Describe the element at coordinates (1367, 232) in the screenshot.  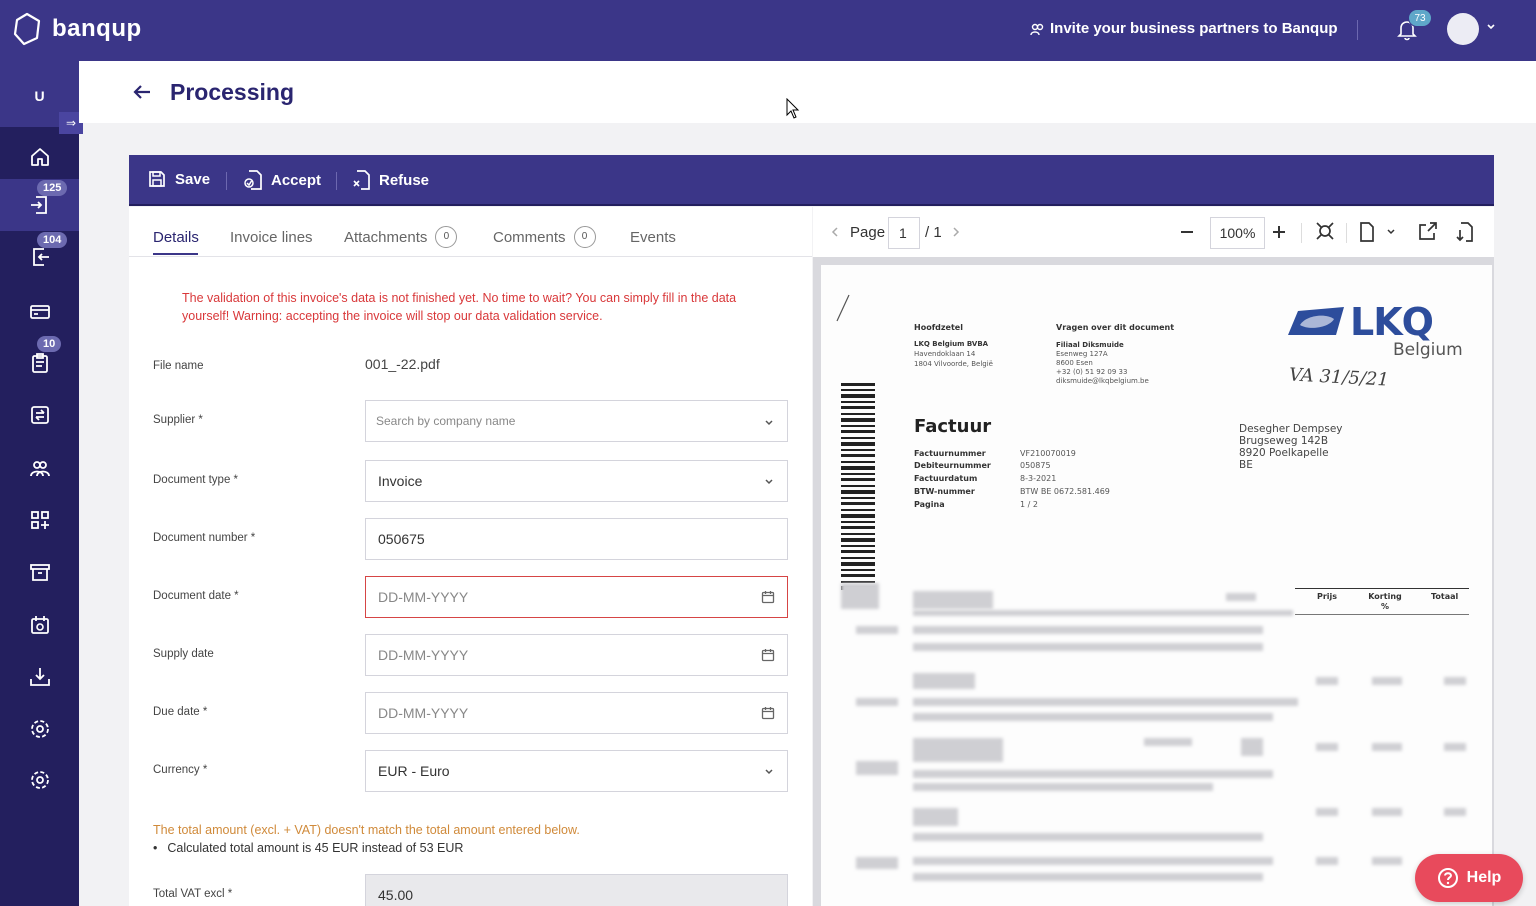
I see `document-icon` at that location.